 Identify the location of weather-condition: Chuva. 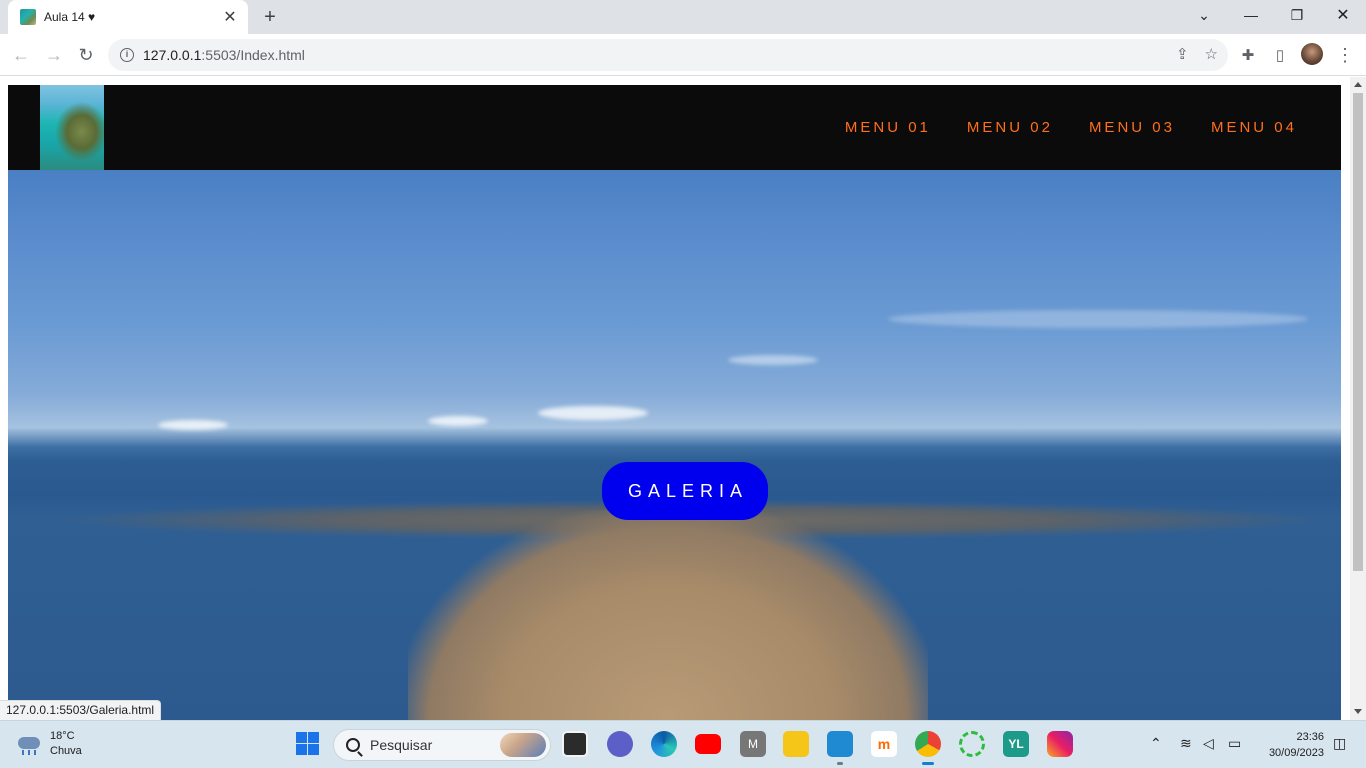
(66, 751).